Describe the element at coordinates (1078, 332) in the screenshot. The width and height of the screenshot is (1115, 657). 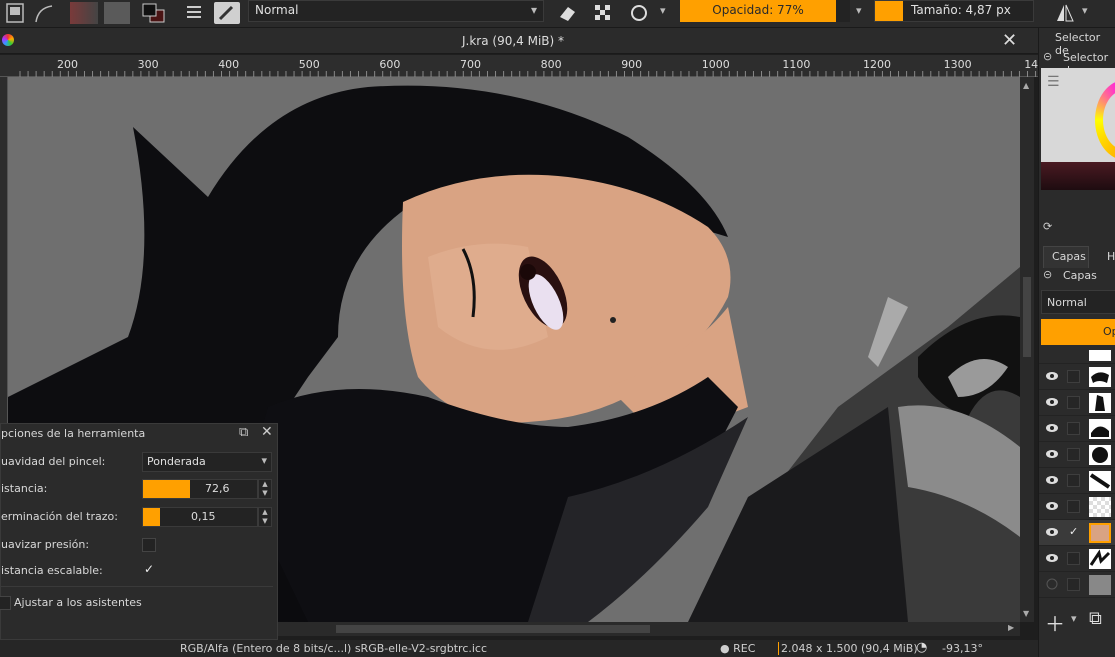
I see `layer-opacity-slider: Op` at that location.